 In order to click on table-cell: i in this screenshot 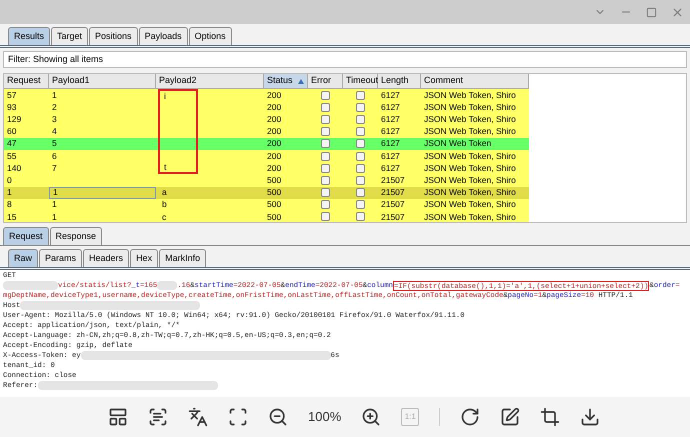, I will do `click(165, 96)`.